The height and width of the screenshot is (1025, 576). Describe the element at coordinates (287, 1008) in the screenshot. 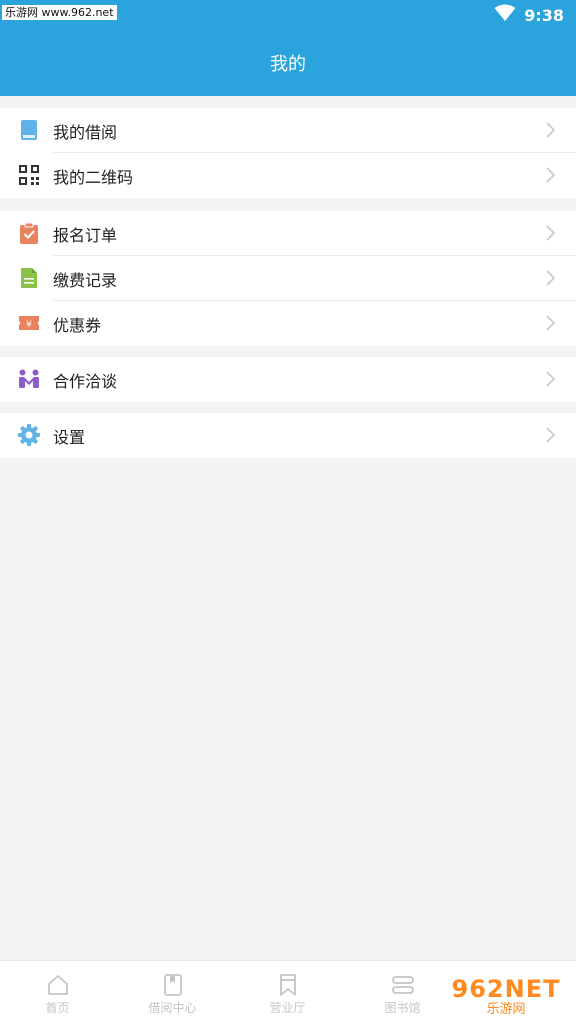

I see `tab-label: 营业厅` at that location.